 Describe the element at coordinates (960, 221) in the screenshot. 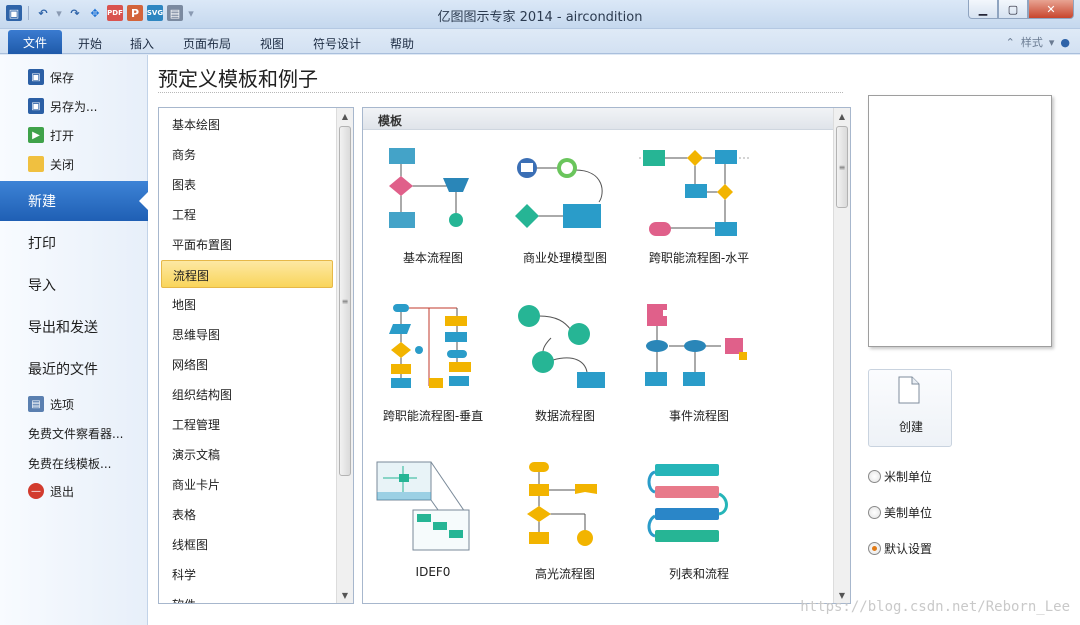

I see `template-preview` at that location.